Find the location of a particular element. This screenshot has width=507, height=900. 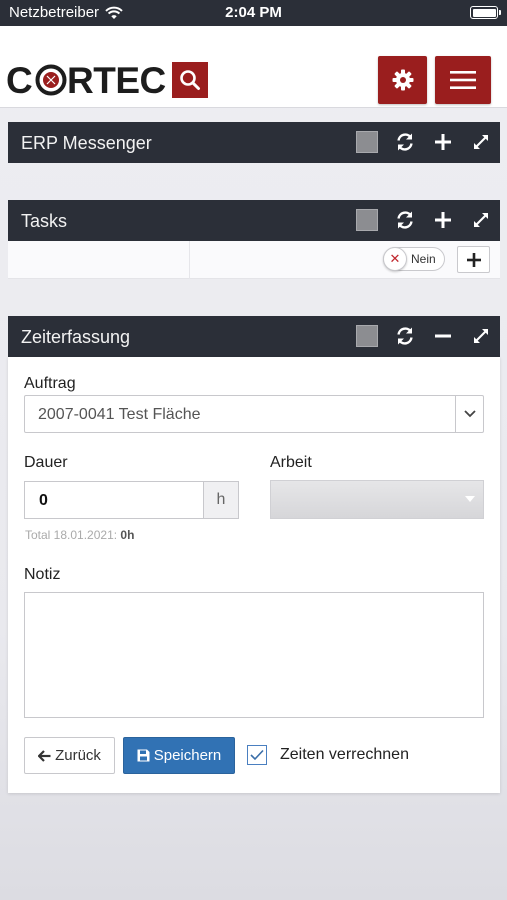

search-button is located at coordinates (190, 80).